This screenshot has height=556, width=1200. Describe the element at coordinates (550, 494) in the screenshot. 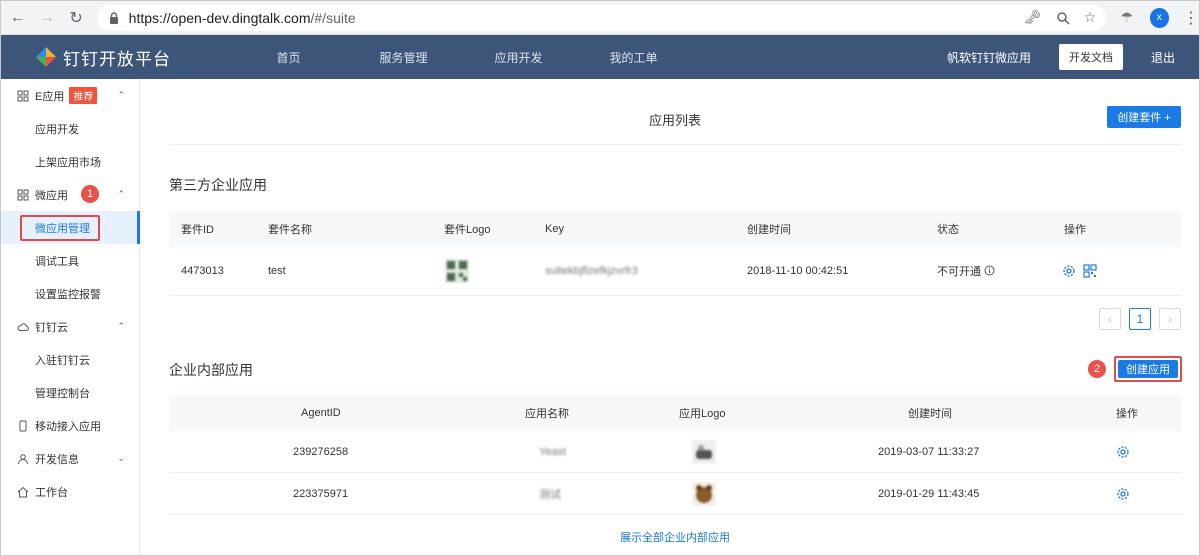

I see `app-name: 测试` at that location.